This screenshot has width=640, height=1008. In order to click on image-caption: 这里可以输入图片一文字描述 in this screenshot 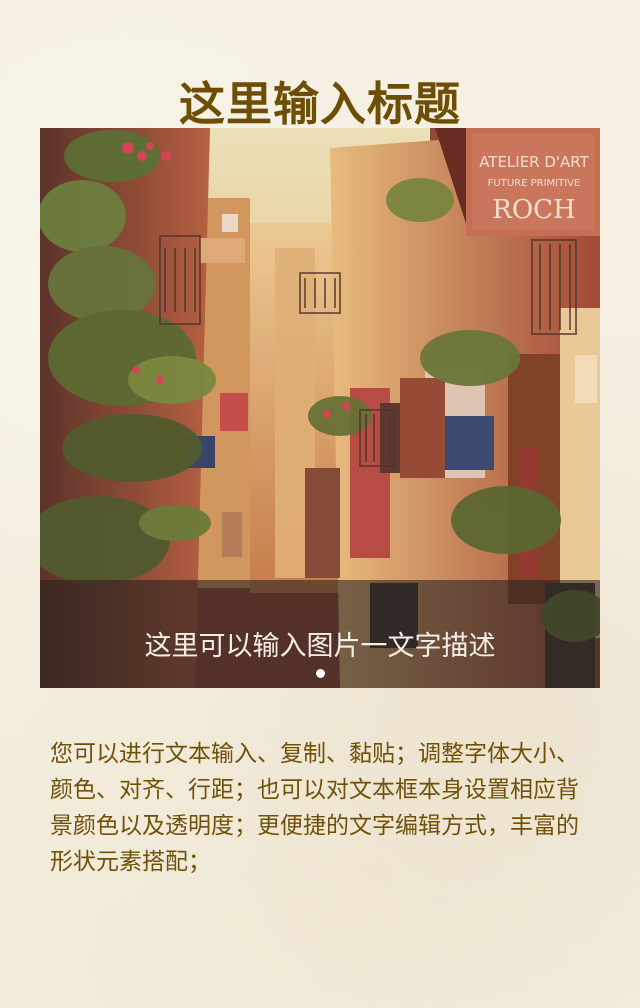, I will do `click(320, 646)`.